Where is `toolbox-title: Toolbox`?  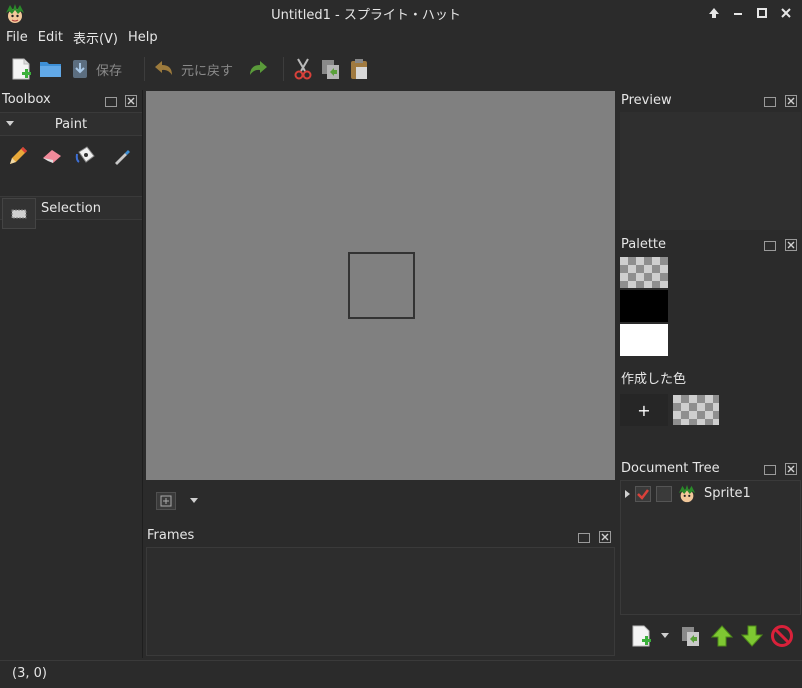
toolbox-title: Toolbox is located at coordinates (26, 99).